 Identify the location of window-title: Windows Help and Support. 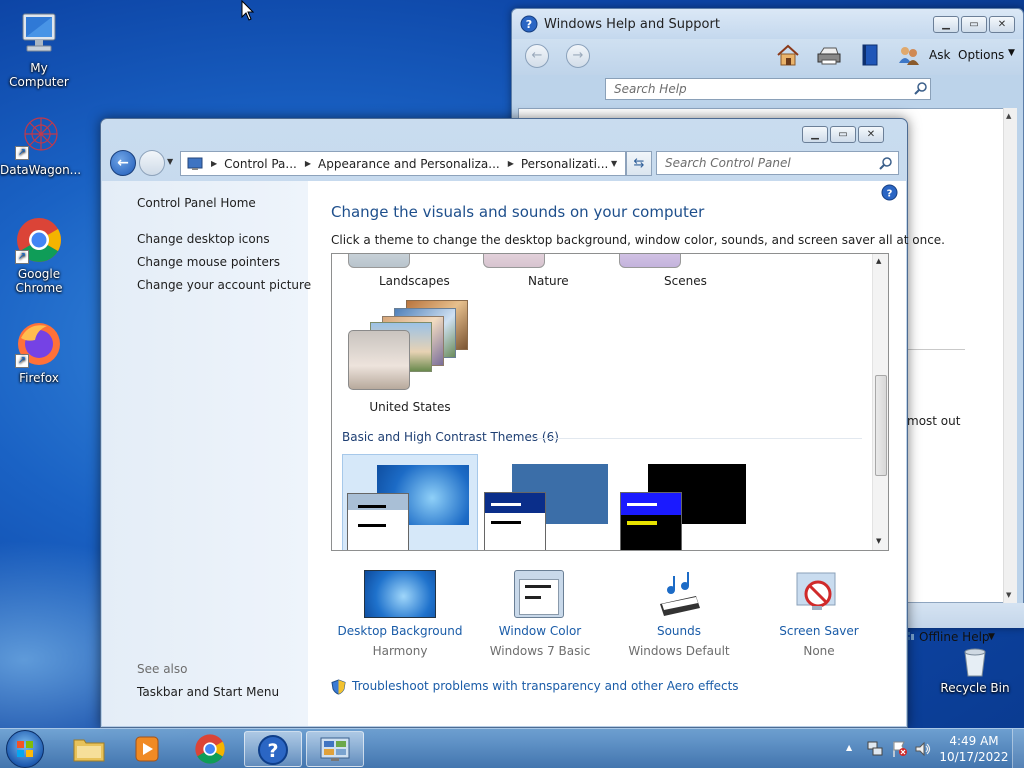
(632, 24).